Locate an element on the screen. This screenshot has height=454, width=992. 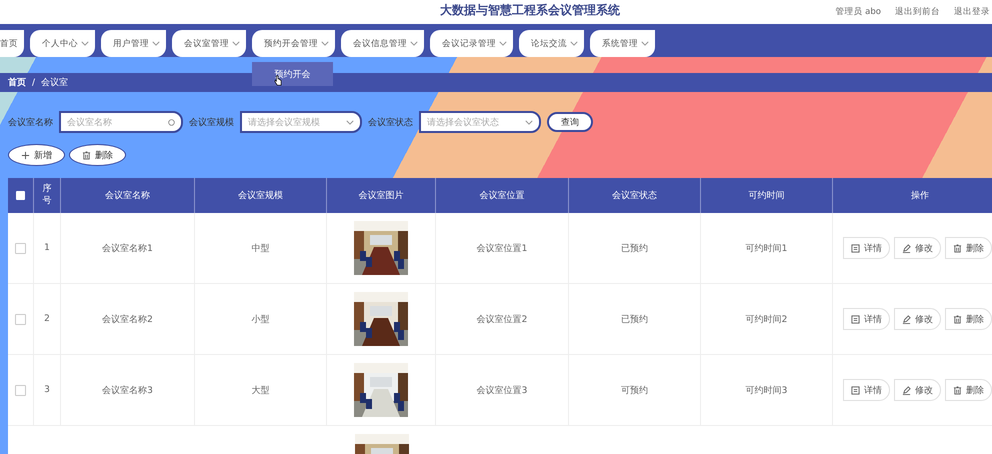
nav-tab: 论坛交流 is located at coordinates (551, 43).